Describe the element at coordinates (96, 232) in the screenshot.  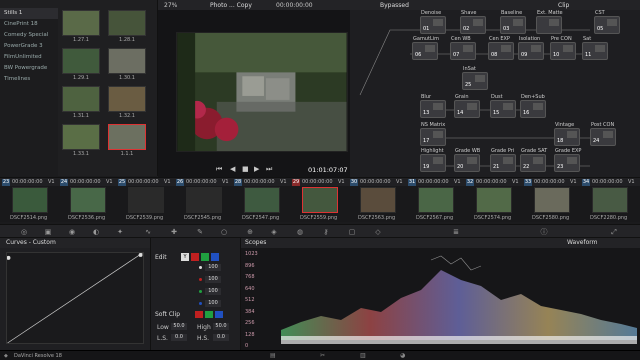
I see `rgb-mixer-icon: ◐` at that location.